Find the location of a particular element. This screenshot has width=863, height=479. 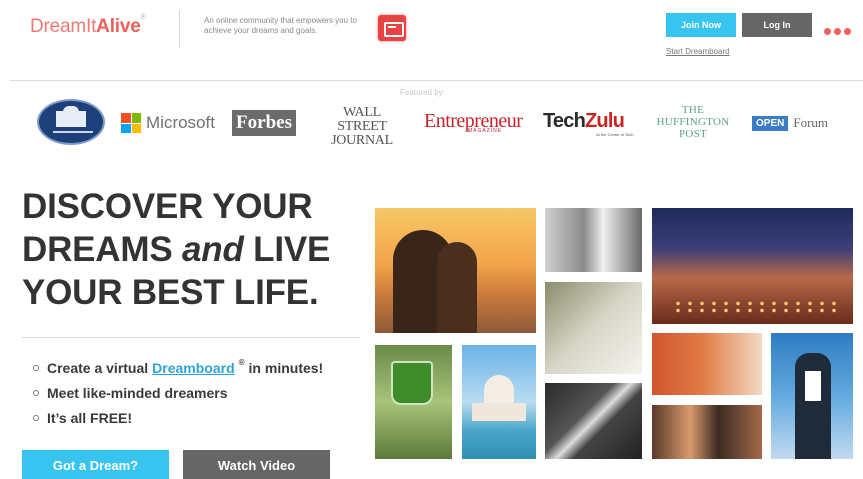

microsoft-wordmark: Microsoft is located at coordinates (180, 122).